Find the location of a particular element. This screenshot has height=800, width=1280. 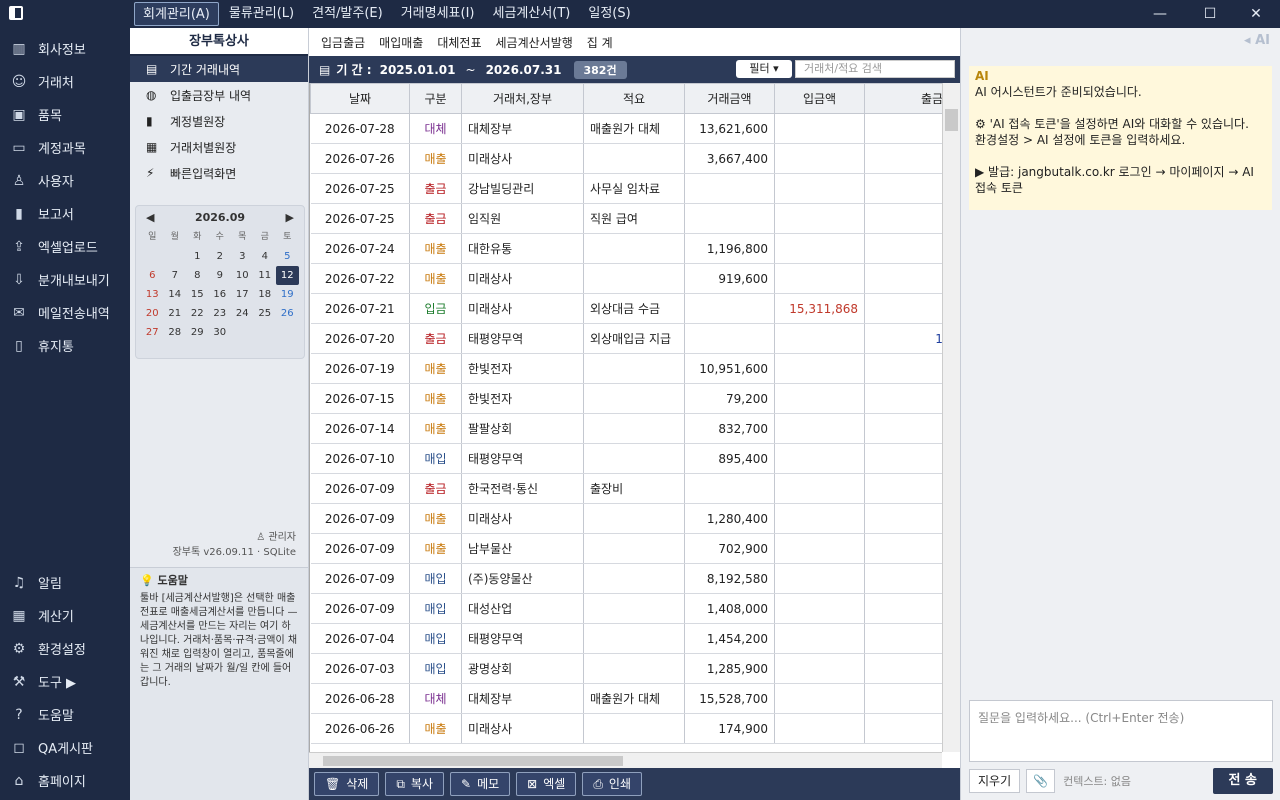

calendar-day: 28 is located at coordinates (175, 332).